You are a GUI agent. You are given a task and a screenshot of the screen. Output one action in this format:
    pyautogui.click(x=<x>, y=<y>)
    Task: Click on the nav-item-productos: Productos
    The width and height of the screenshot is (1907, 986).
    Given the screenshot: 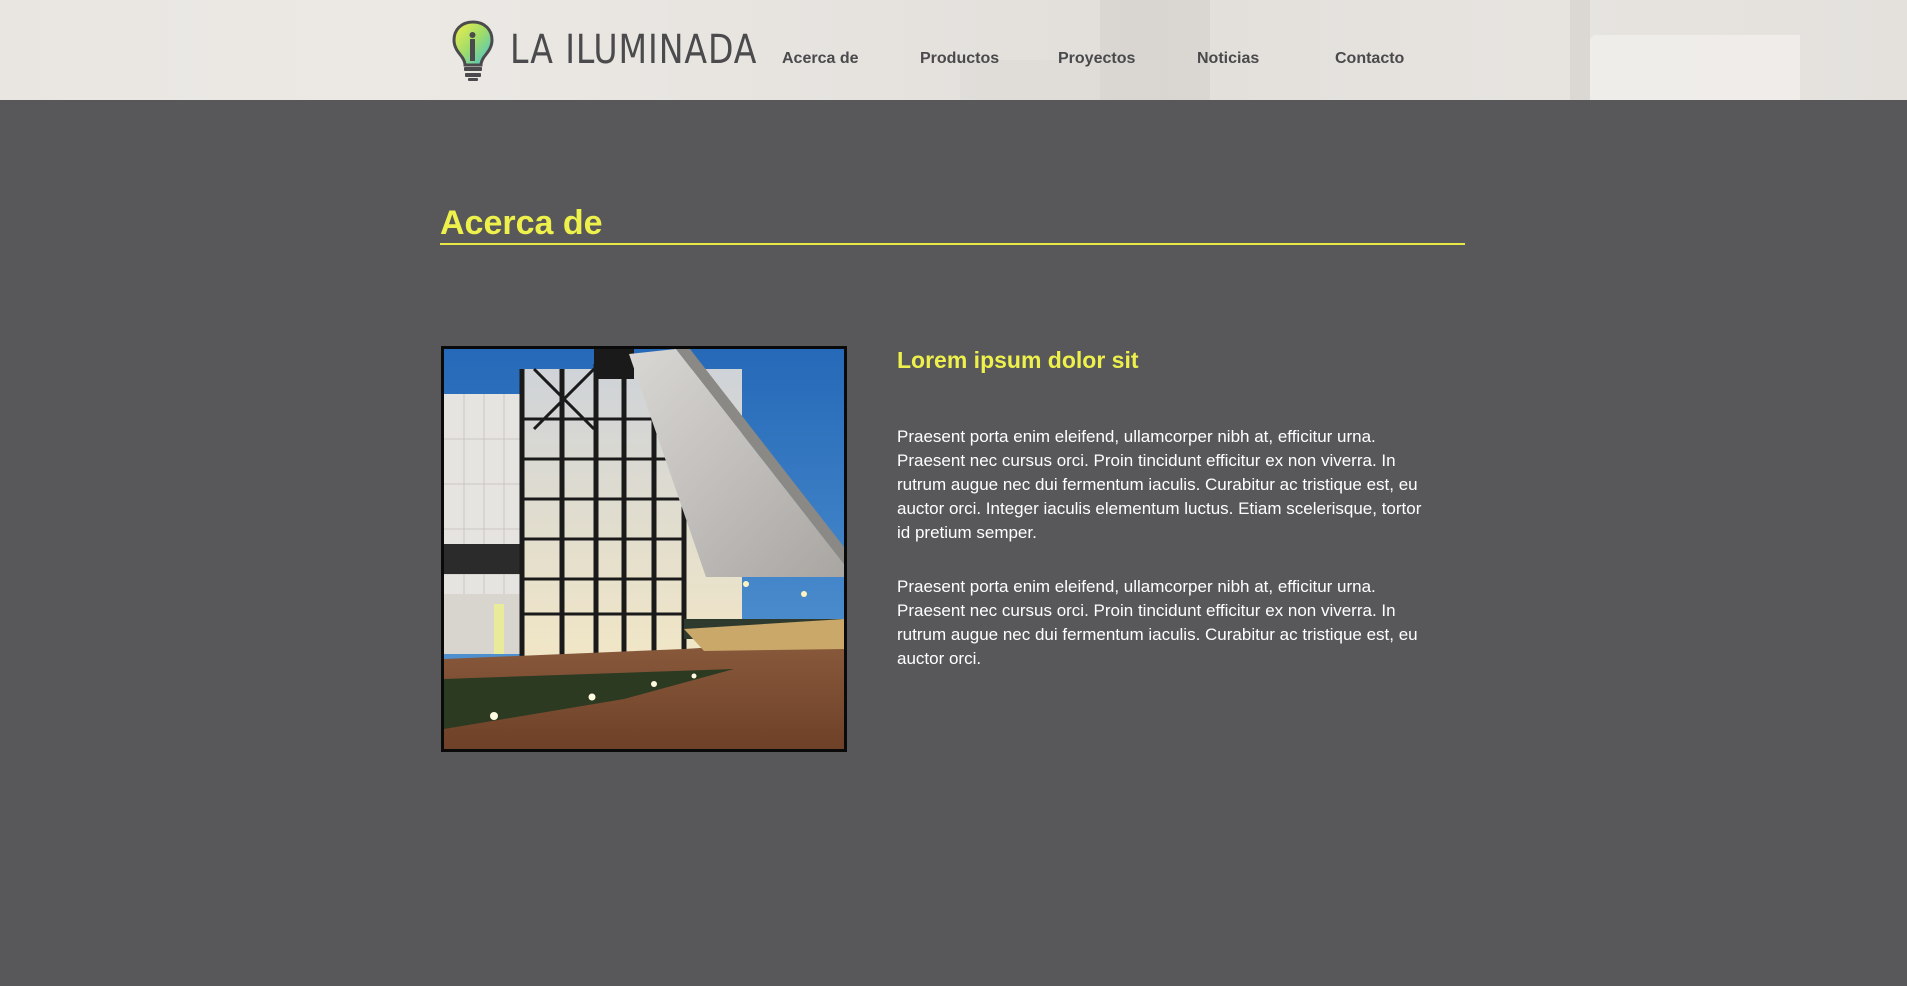 What is the action you would take?
    pyautogui.click(x=959, y=59)
    